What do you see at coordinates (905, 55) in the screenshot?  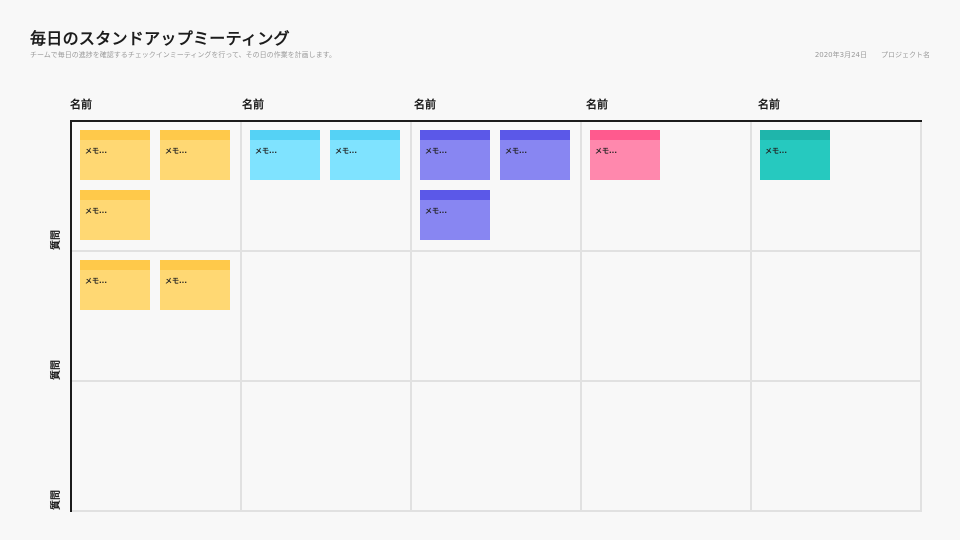 I see `project-name: プロジェクト名` at bounding box center [905, 55].